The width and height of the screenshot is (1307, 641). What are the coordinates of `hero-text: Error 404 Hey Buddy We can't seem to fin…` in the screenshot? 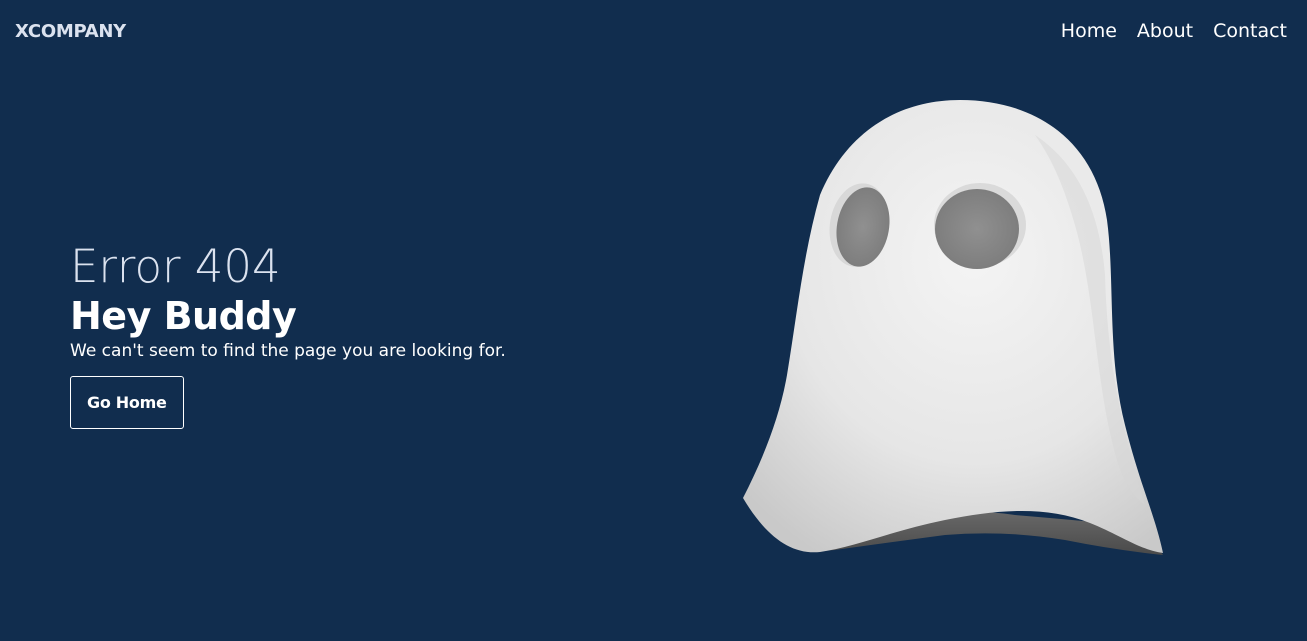 It's located at (288, 335).